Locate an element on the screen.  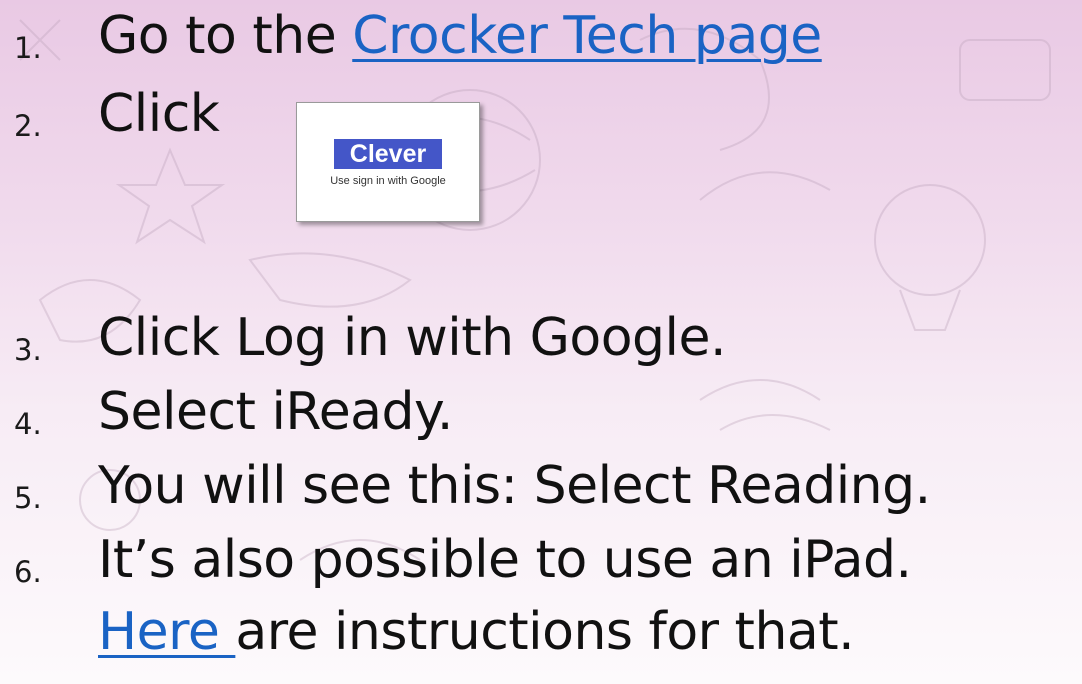
ipad-instructions-link: Here is located at coordinates (166, 632).